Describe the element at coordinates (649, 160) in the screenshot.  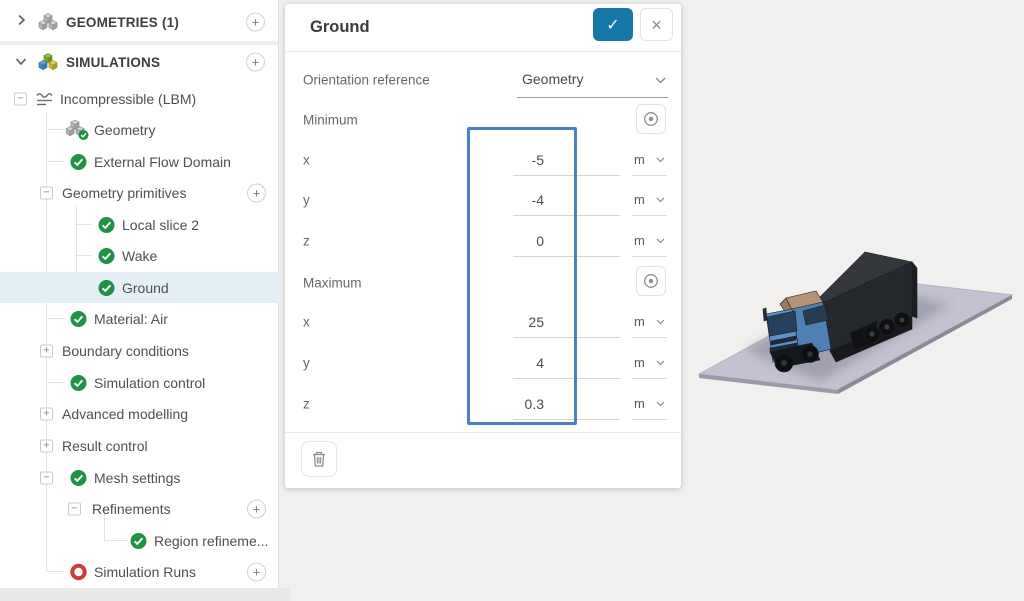
I see `min-x-unit-select: m` at that location.